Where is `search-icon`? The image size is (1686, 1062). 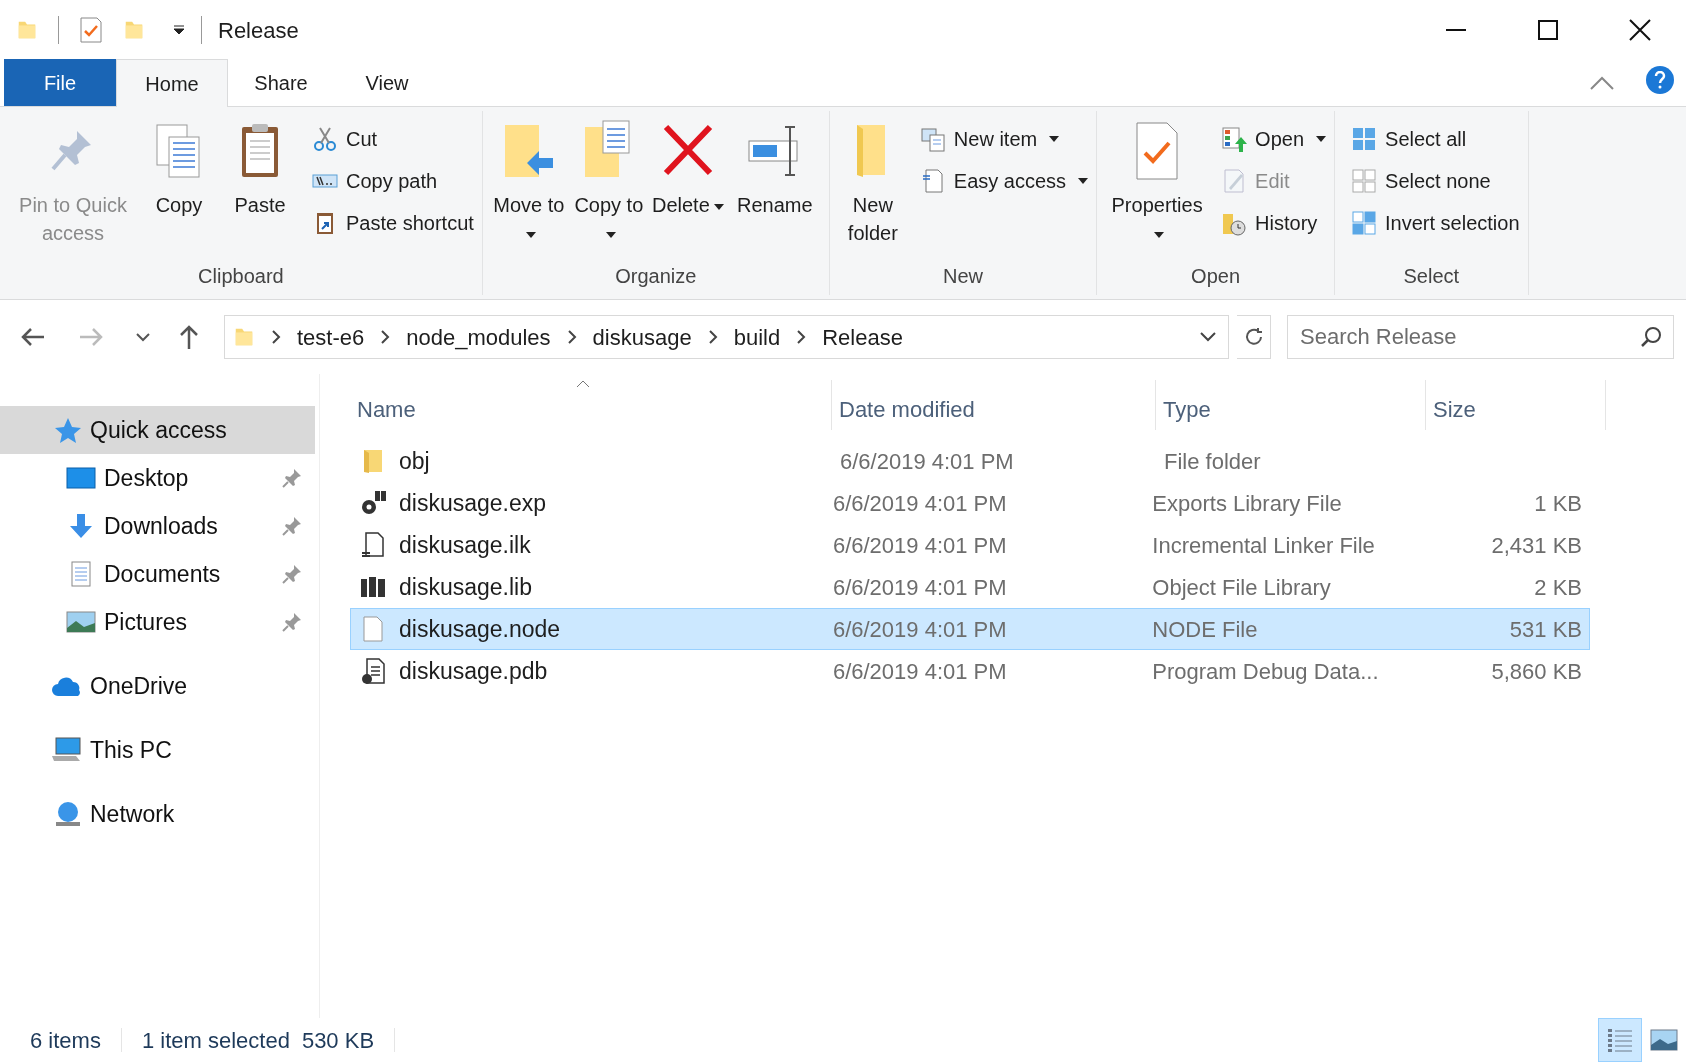
search-icon is located at coordinates (1651, 337).